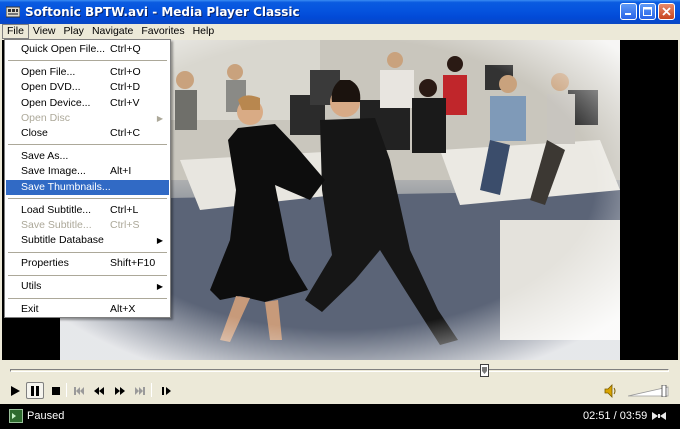 This screenshot has width=680, height=429. I want to click on seek-bar-area, so click(340, 369).